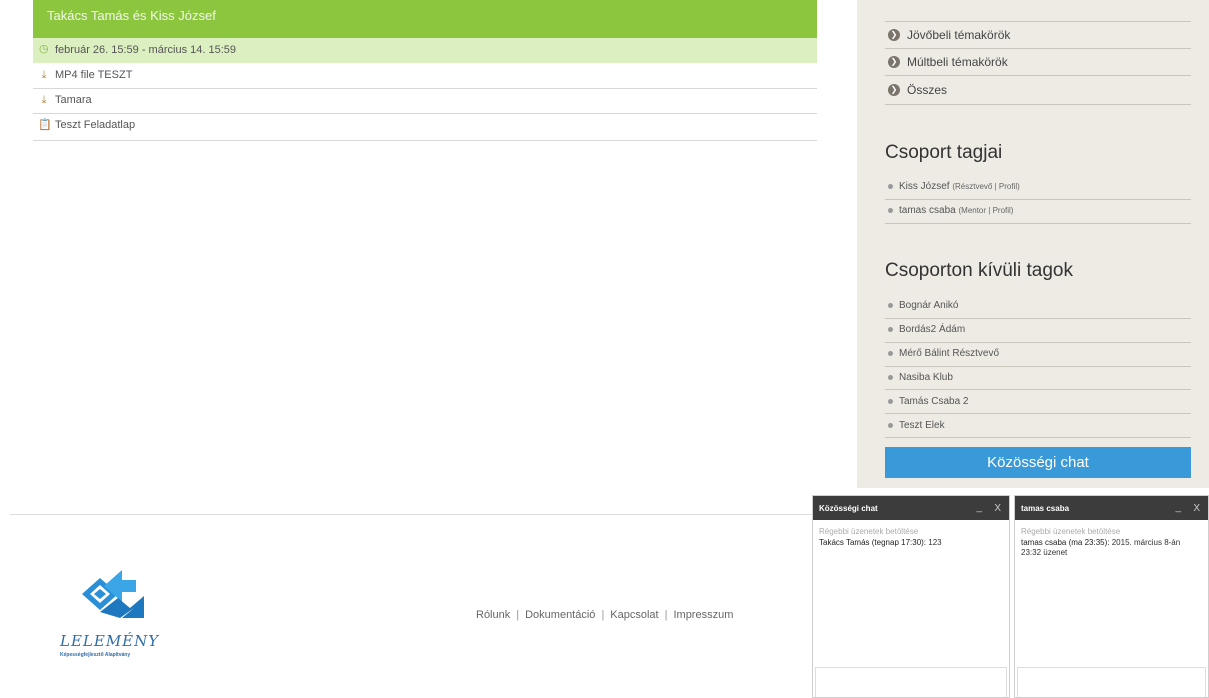 The width and height of the screenshot is (1209, 698). Describe the element at coordinates (1038, 330) in the screenshot. I see `outside-member: Bordás2 Ádám` at that location.